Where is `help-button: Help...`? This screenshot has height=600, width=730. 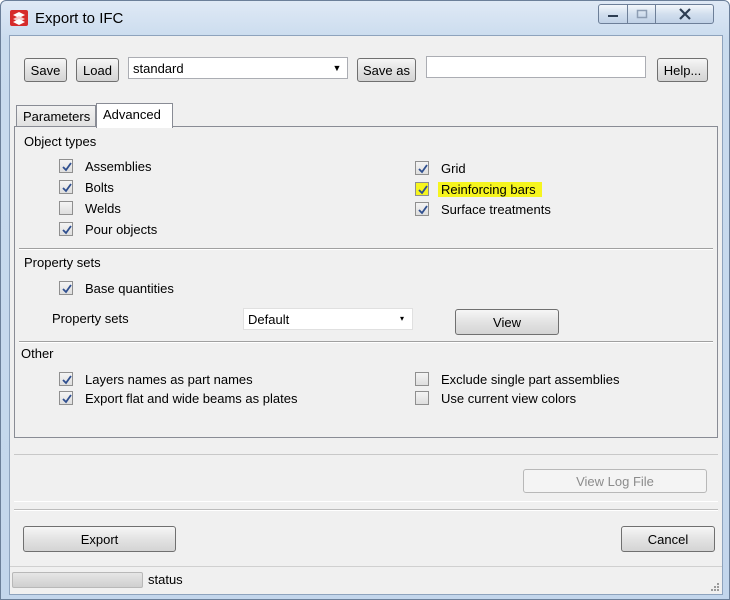 help-button: Help... is located at coordinates (682, 70).